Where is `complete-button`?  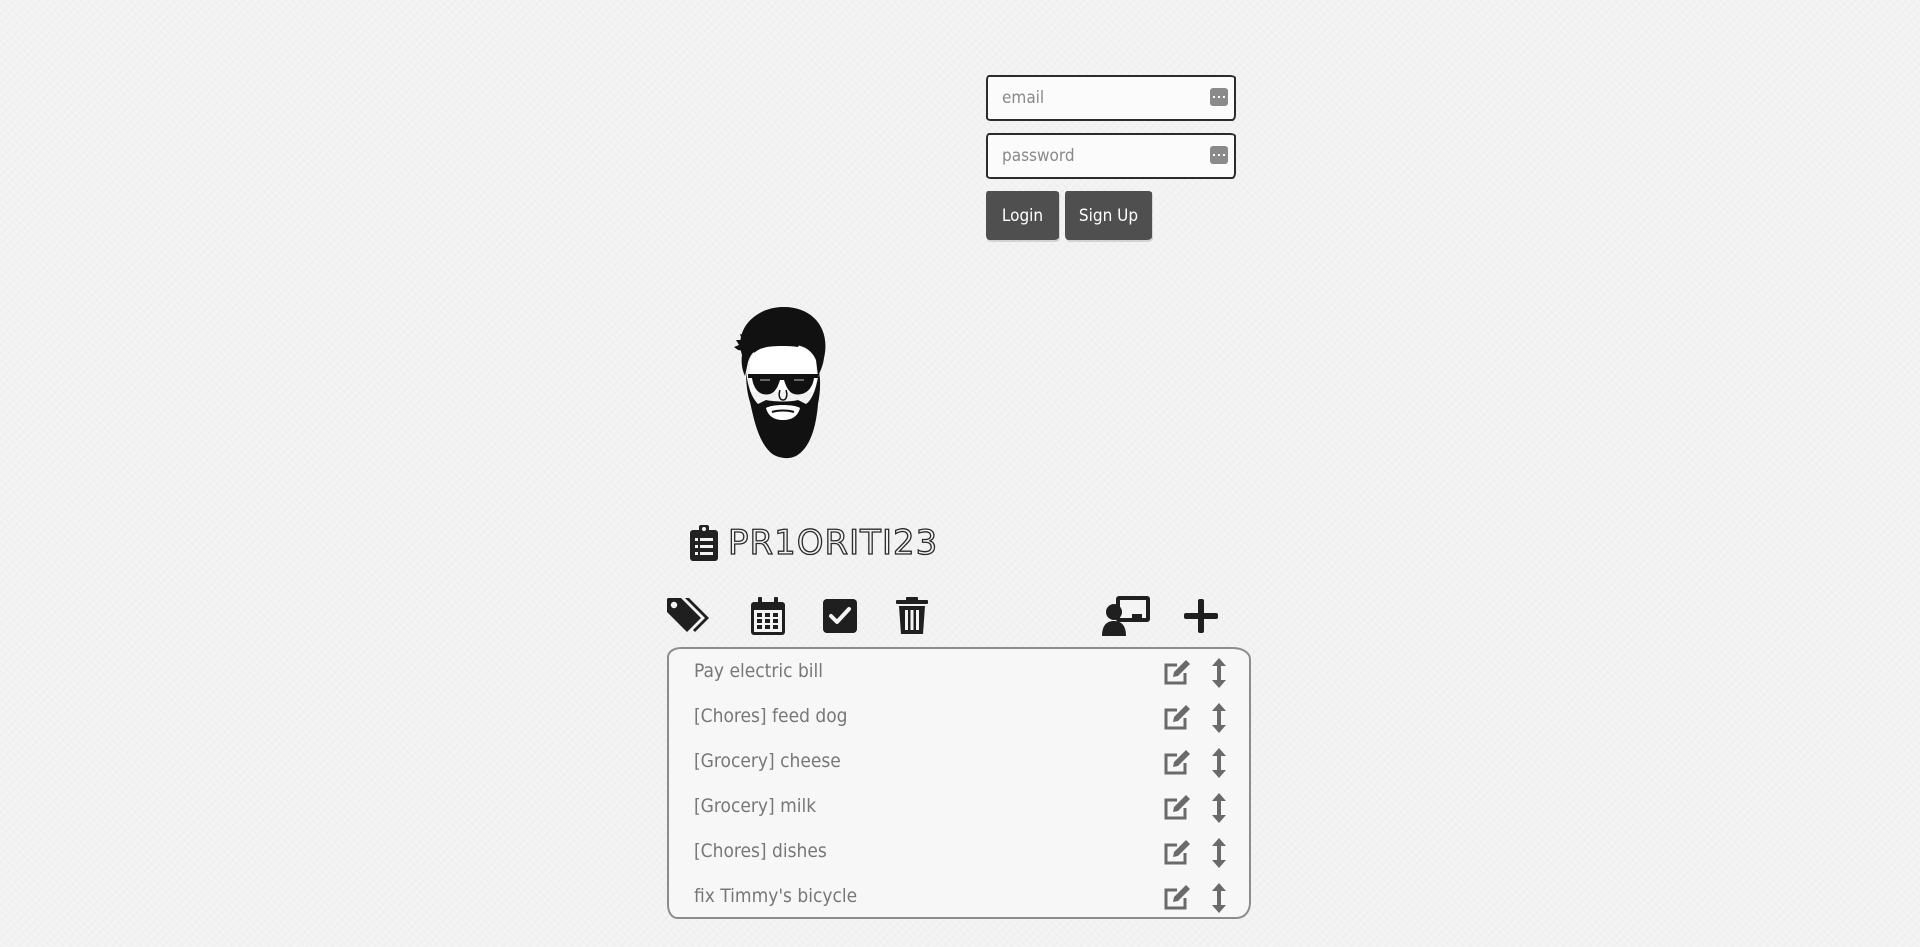 complete-button is located at coordinates (840, 616).